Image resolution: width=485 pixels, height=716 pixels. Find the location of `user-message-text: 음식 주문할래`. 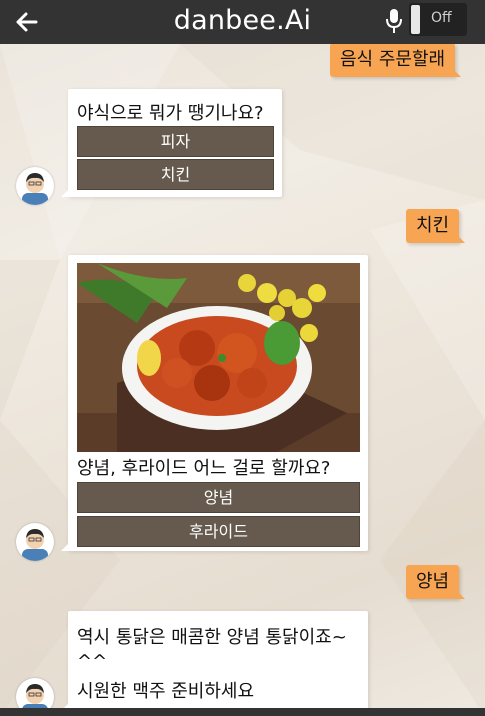

user-message-text: 음식 주문할래 is located at coordinates (393, 59).